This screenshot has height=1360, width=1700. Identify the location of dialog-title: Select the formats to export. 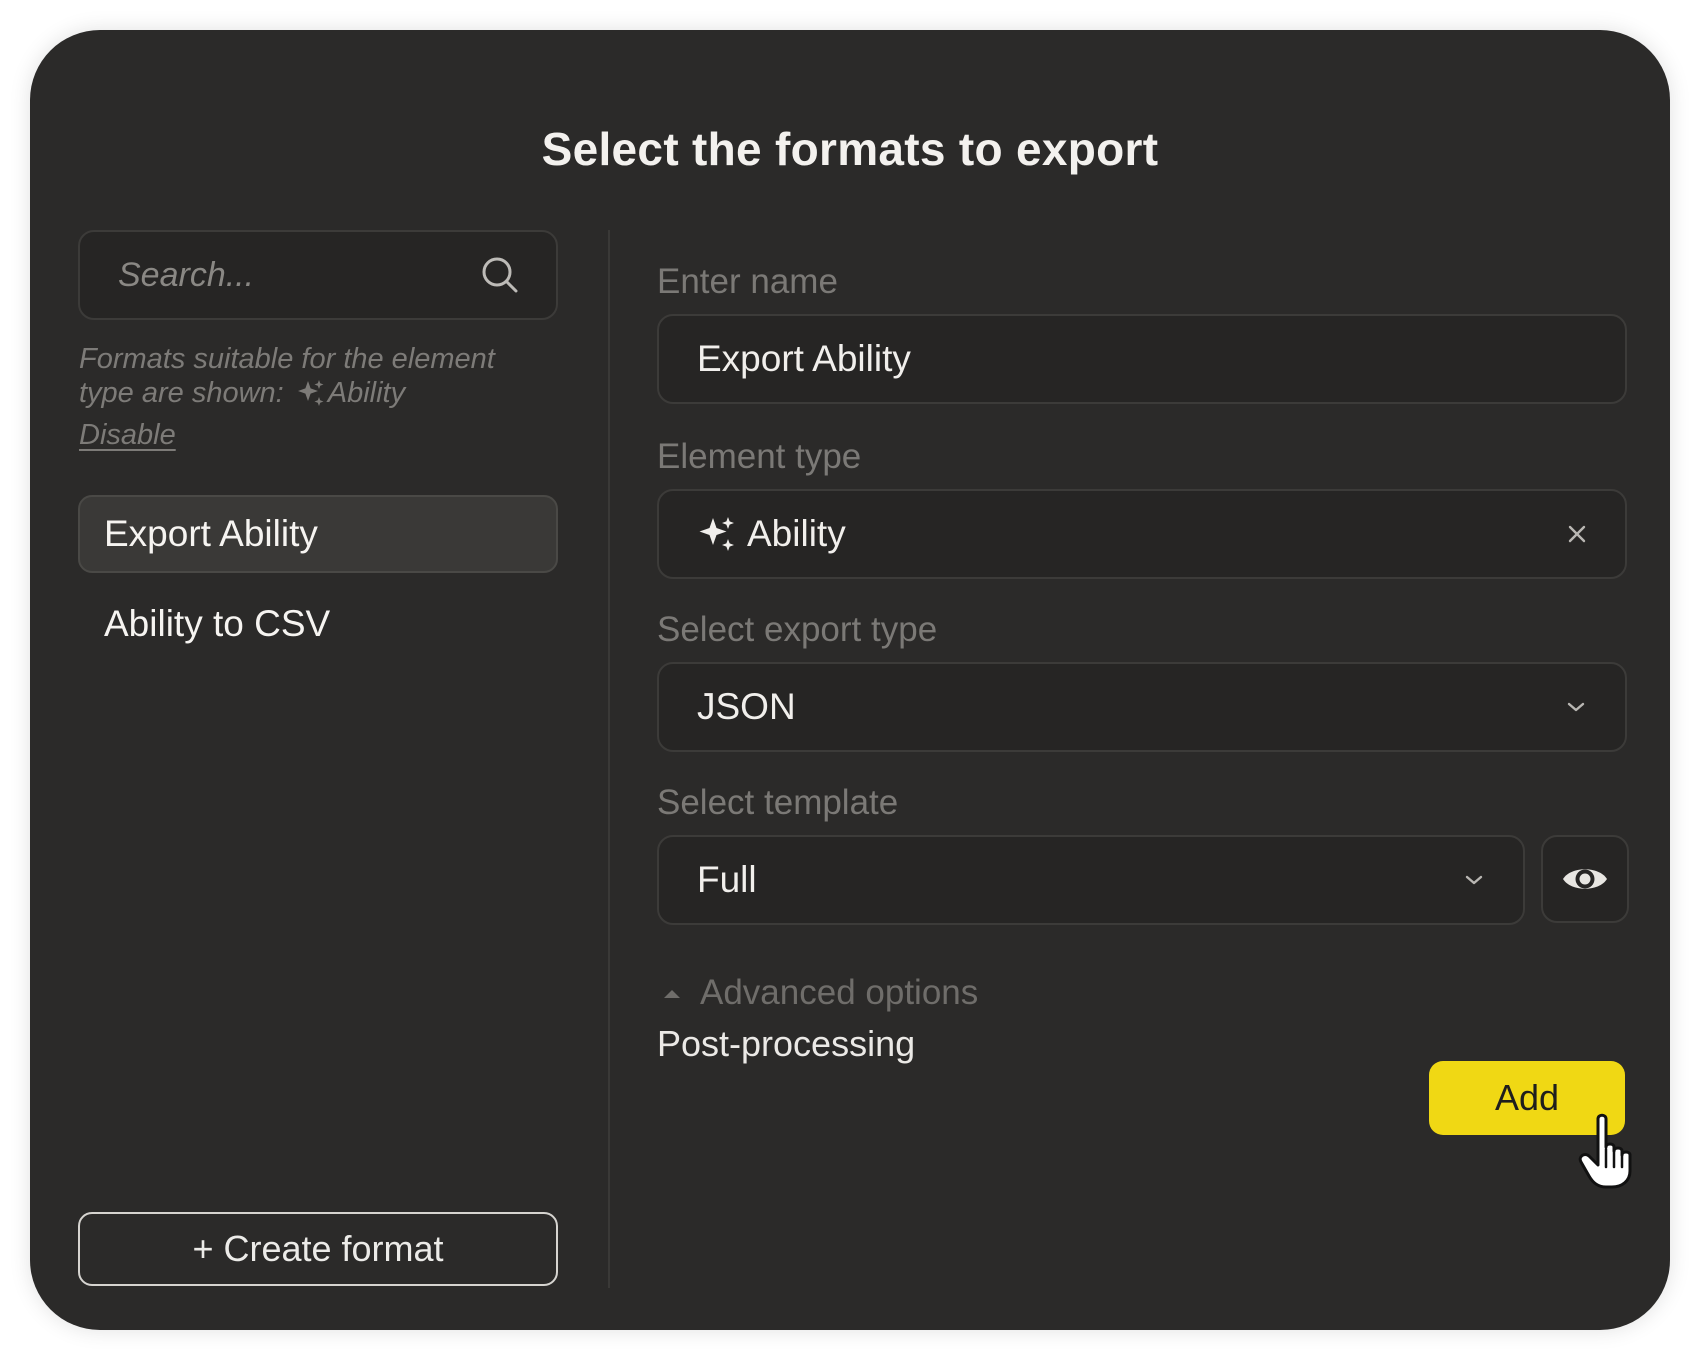
(850, 149).